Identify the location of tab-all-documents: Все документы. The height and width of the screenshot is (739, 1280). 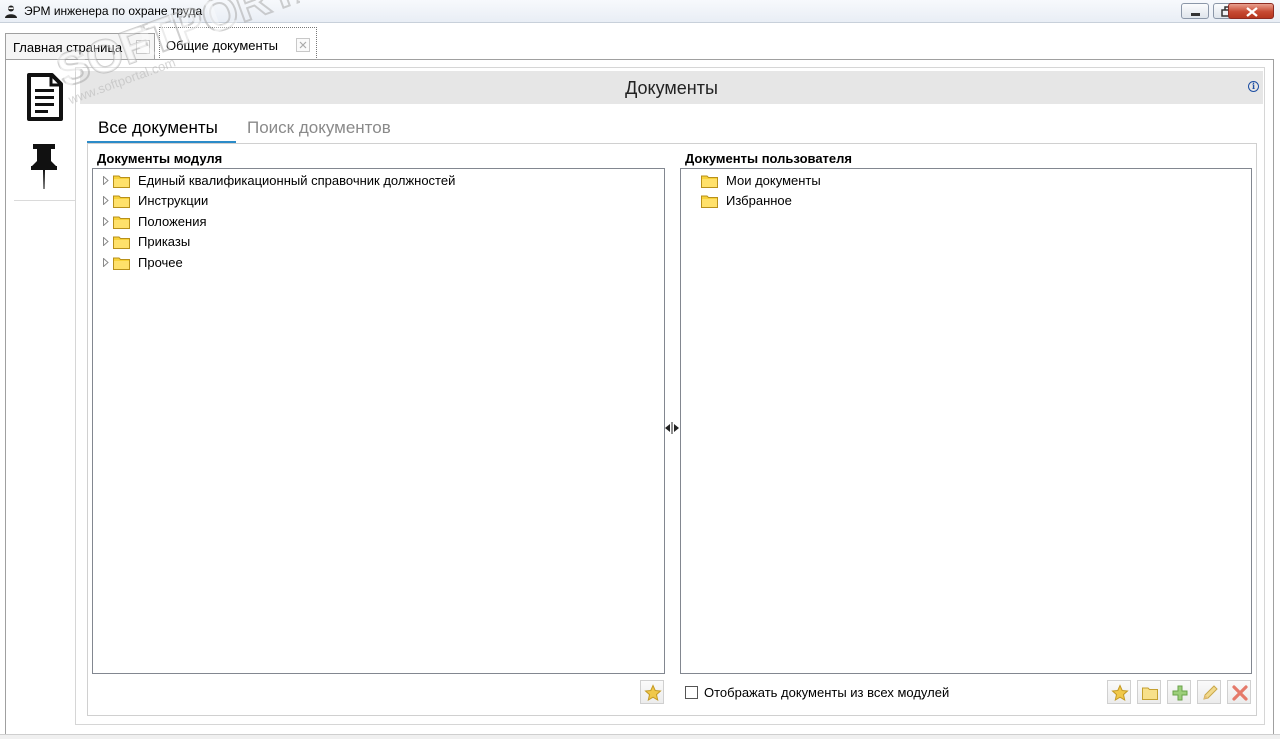
(158, 128).